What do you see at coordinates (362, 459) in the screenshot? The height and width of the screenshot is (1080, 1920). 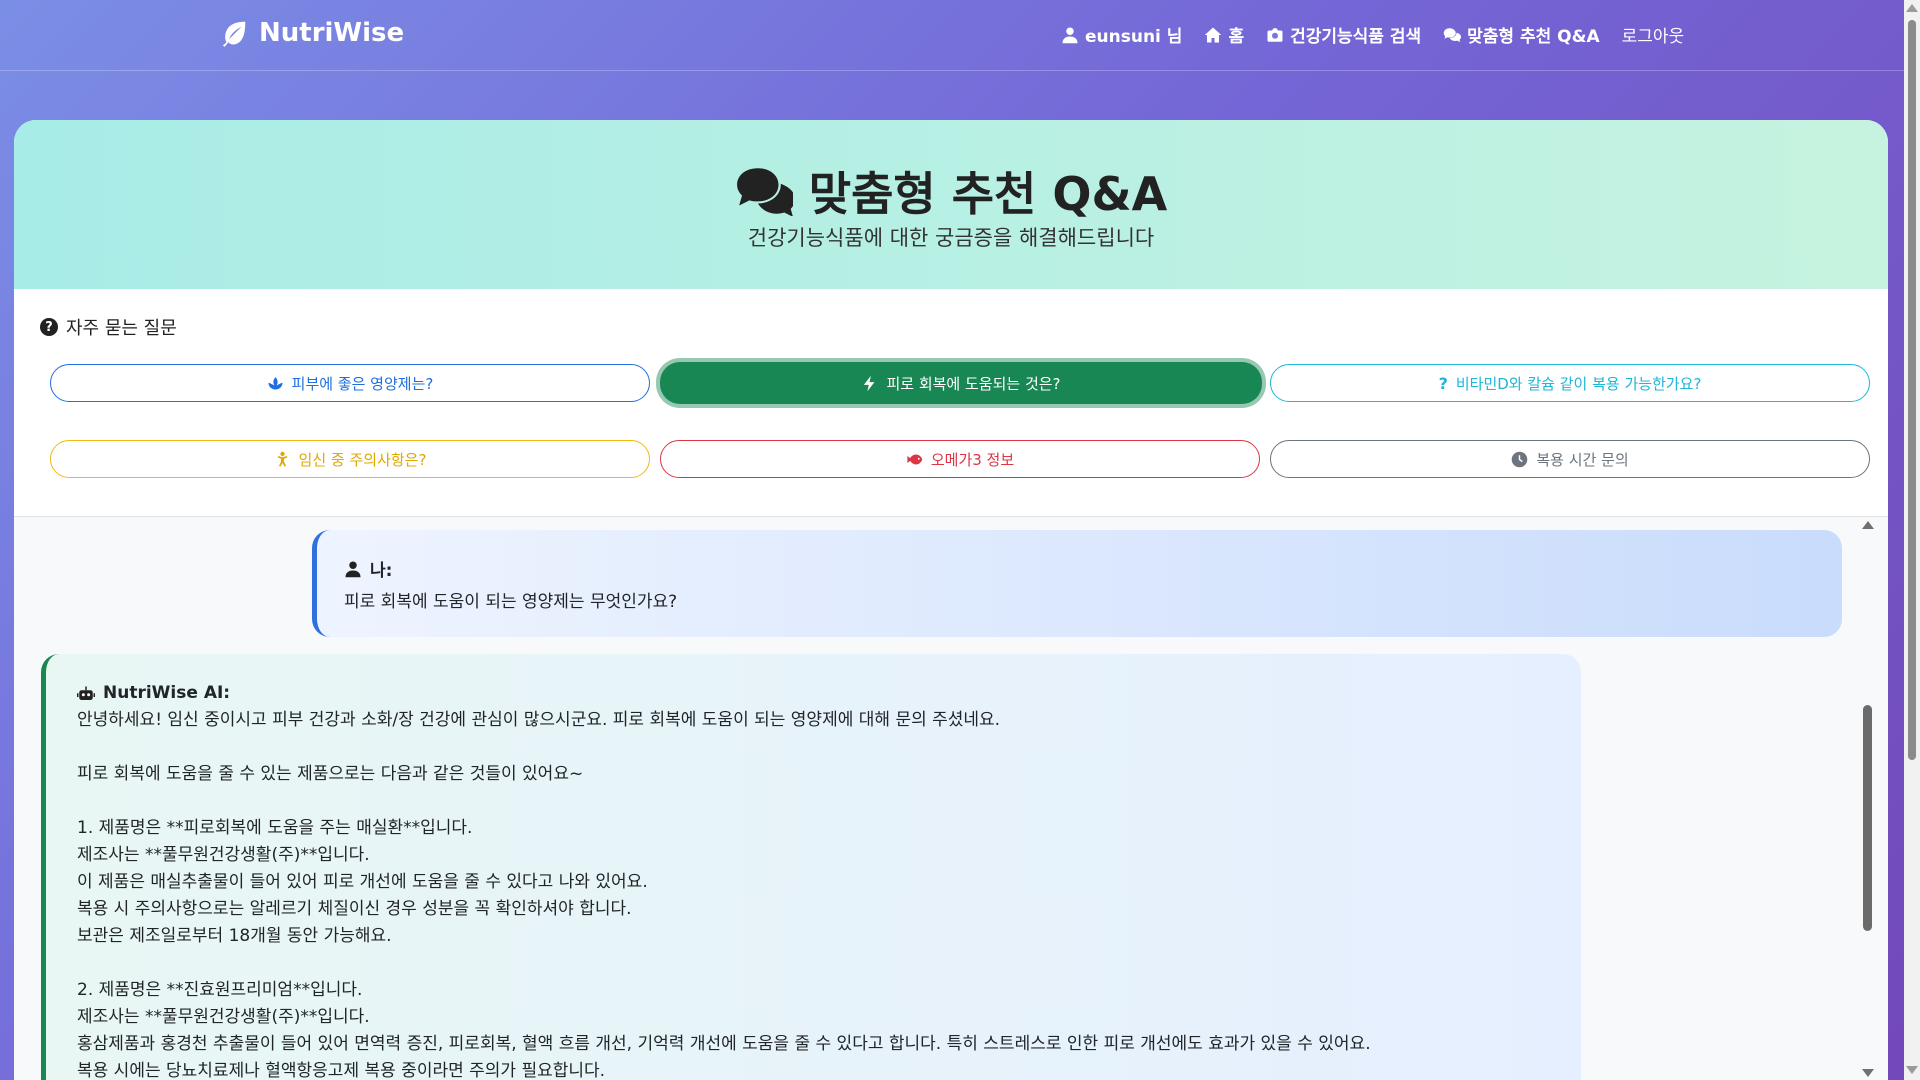 I see `faq-pregnancy-label: 임신 중 주의사항은?` at bounding box center [362, 459].